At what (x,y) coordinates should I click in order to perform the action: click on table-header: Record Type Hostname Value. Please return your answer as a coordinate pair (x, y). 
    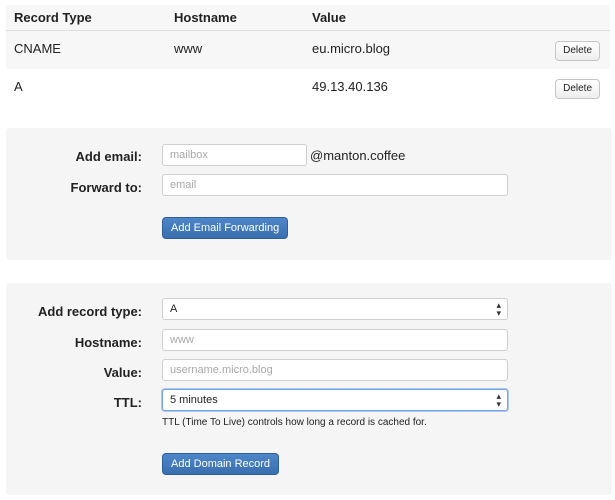
    Looking at the image, I should click on (308, 18).